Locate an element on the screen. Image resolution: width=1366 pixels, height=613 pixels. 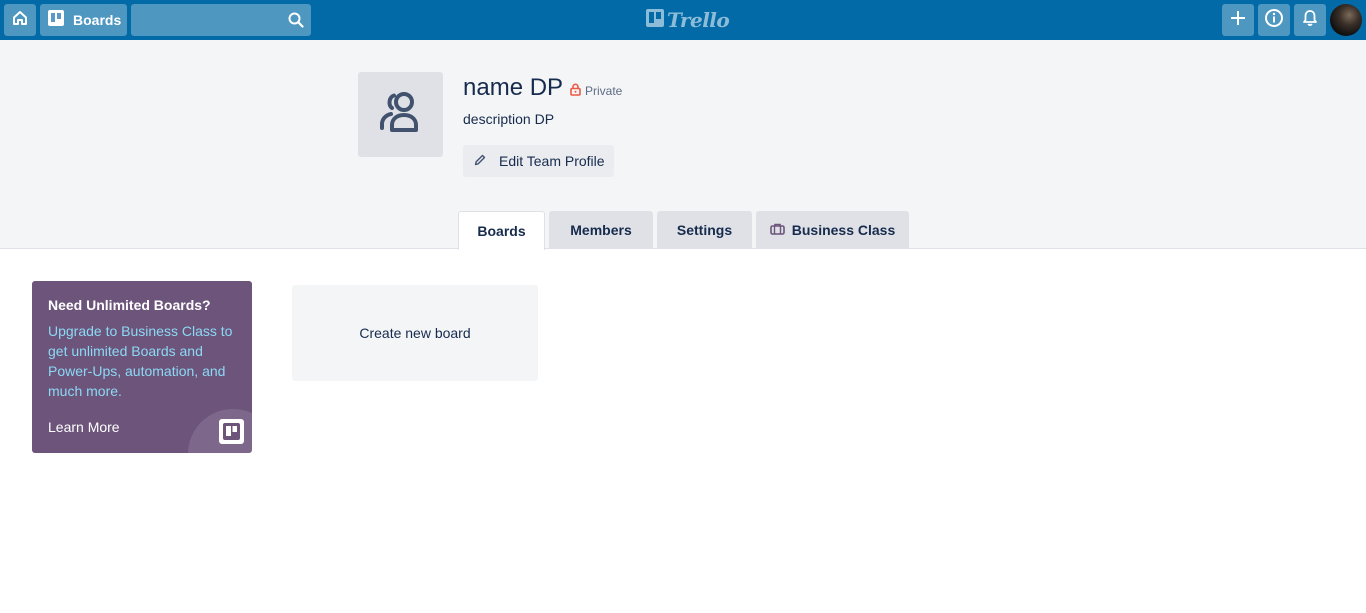
create-new-board-label: Create new board is located at coordinates (415, 333).